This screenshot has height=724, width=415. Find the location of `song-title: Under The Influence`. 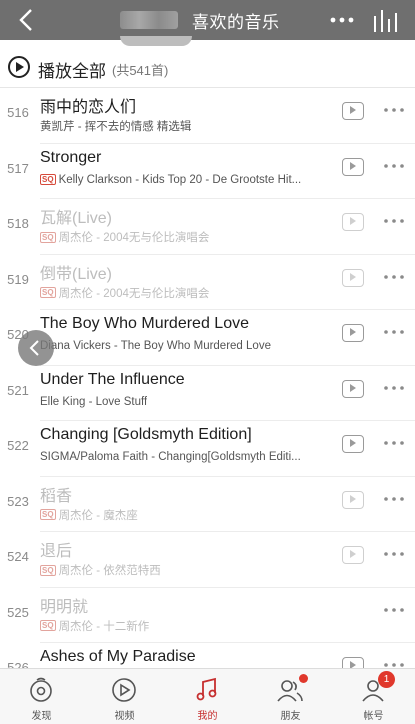

song-title: Under The Influence is located at coordinates (112, 379).